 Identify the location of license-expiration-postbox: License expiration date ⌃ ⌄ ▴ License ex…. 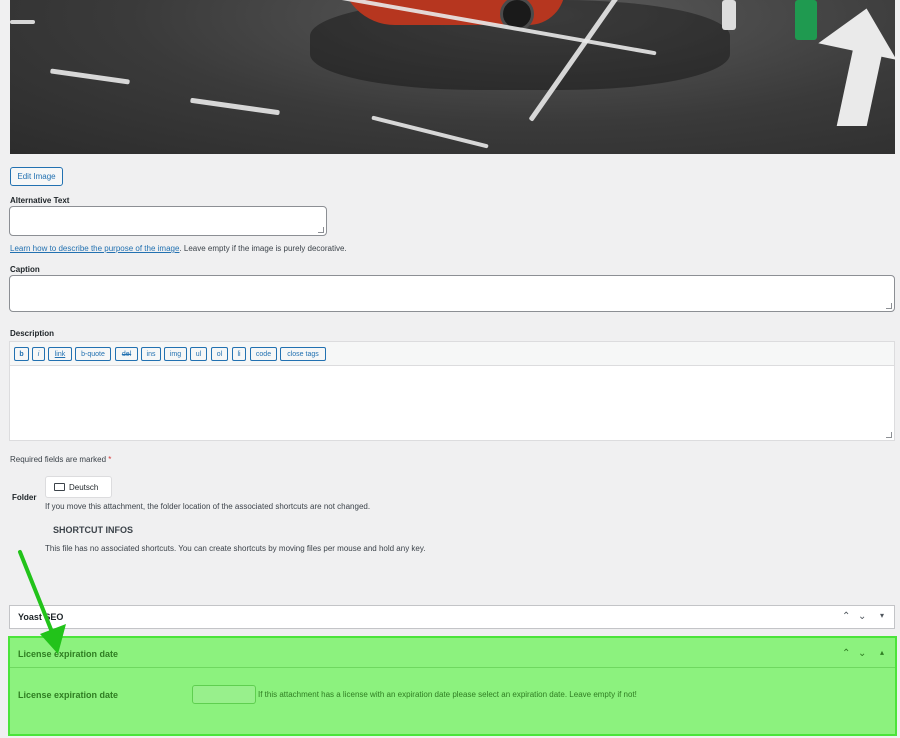
(452, 686).